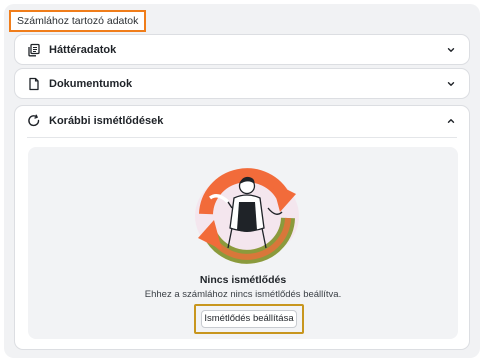 This screenshot has height=363, width=487. Describe the element at coordinates (78, 21) in the screenshot. I see `section-title: Számlához tartozó adatok` at that location.